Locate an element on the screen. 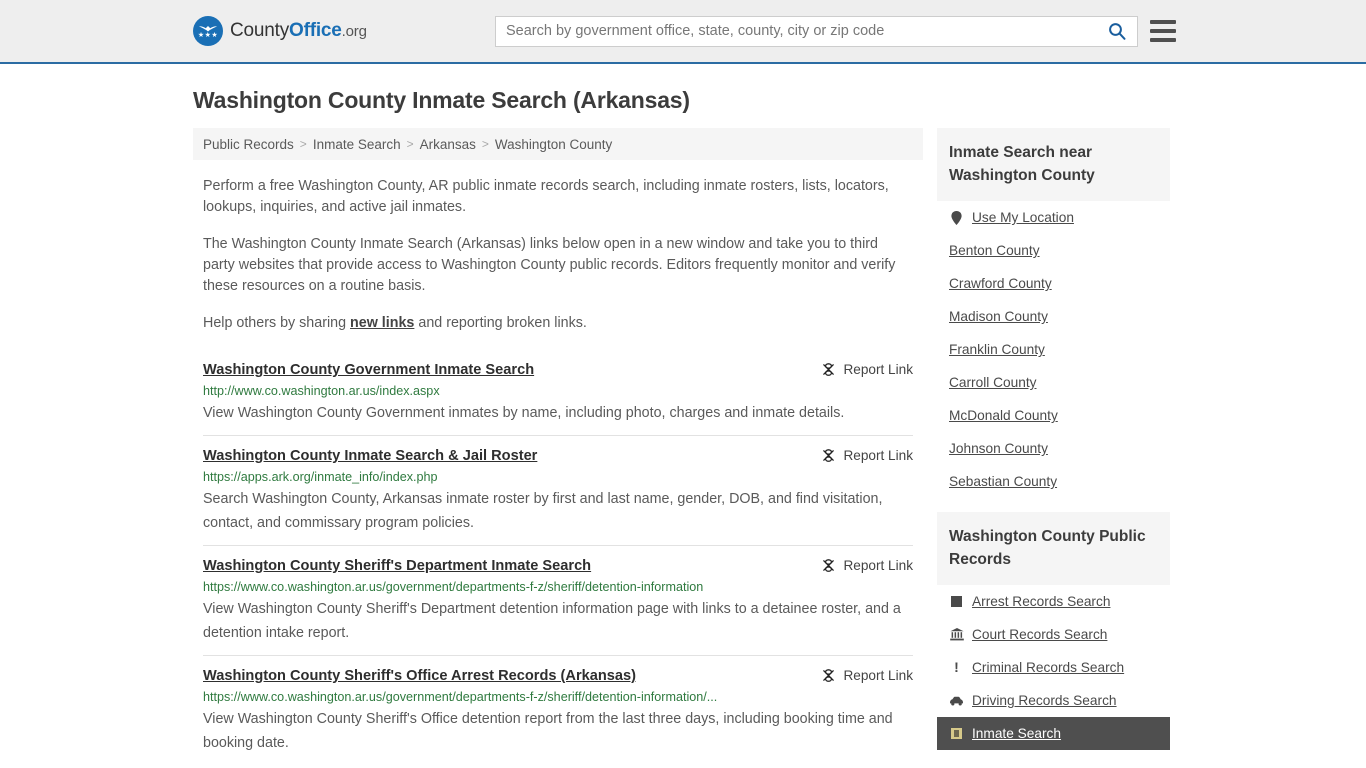 The width and height of the screenshot is (1366, 768). breadcrumb-item-arkansas: Arkansas is located at coordinates (448, 144).